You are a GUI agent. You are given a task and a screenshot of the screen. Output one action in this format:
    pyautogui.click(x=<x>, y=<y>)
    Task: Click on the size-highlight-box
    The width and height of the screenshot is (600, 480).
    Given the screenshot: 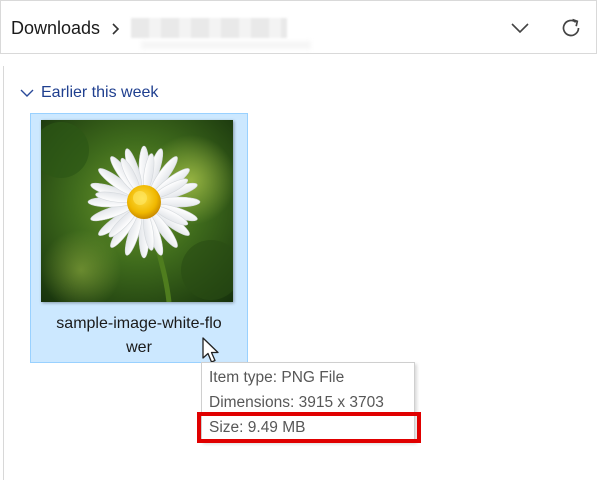 What is the action you would take?
    pyautogui.click(x=309, y=427)
    